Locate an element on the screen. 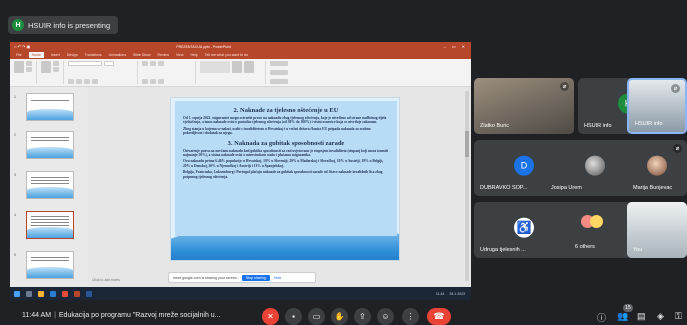  layout-icon is located at coordinates (56, 63).